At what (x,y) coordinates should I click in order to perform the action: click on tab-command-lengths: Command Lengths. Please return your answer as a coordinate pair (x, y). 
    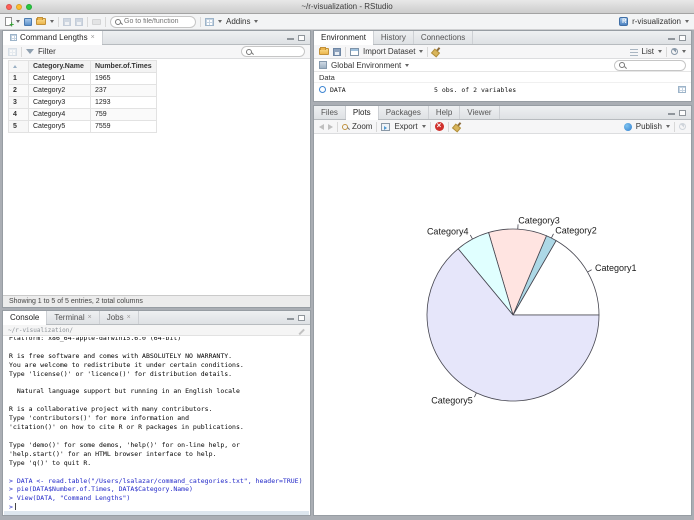
    Looking at the image, I should click on (53, 37).